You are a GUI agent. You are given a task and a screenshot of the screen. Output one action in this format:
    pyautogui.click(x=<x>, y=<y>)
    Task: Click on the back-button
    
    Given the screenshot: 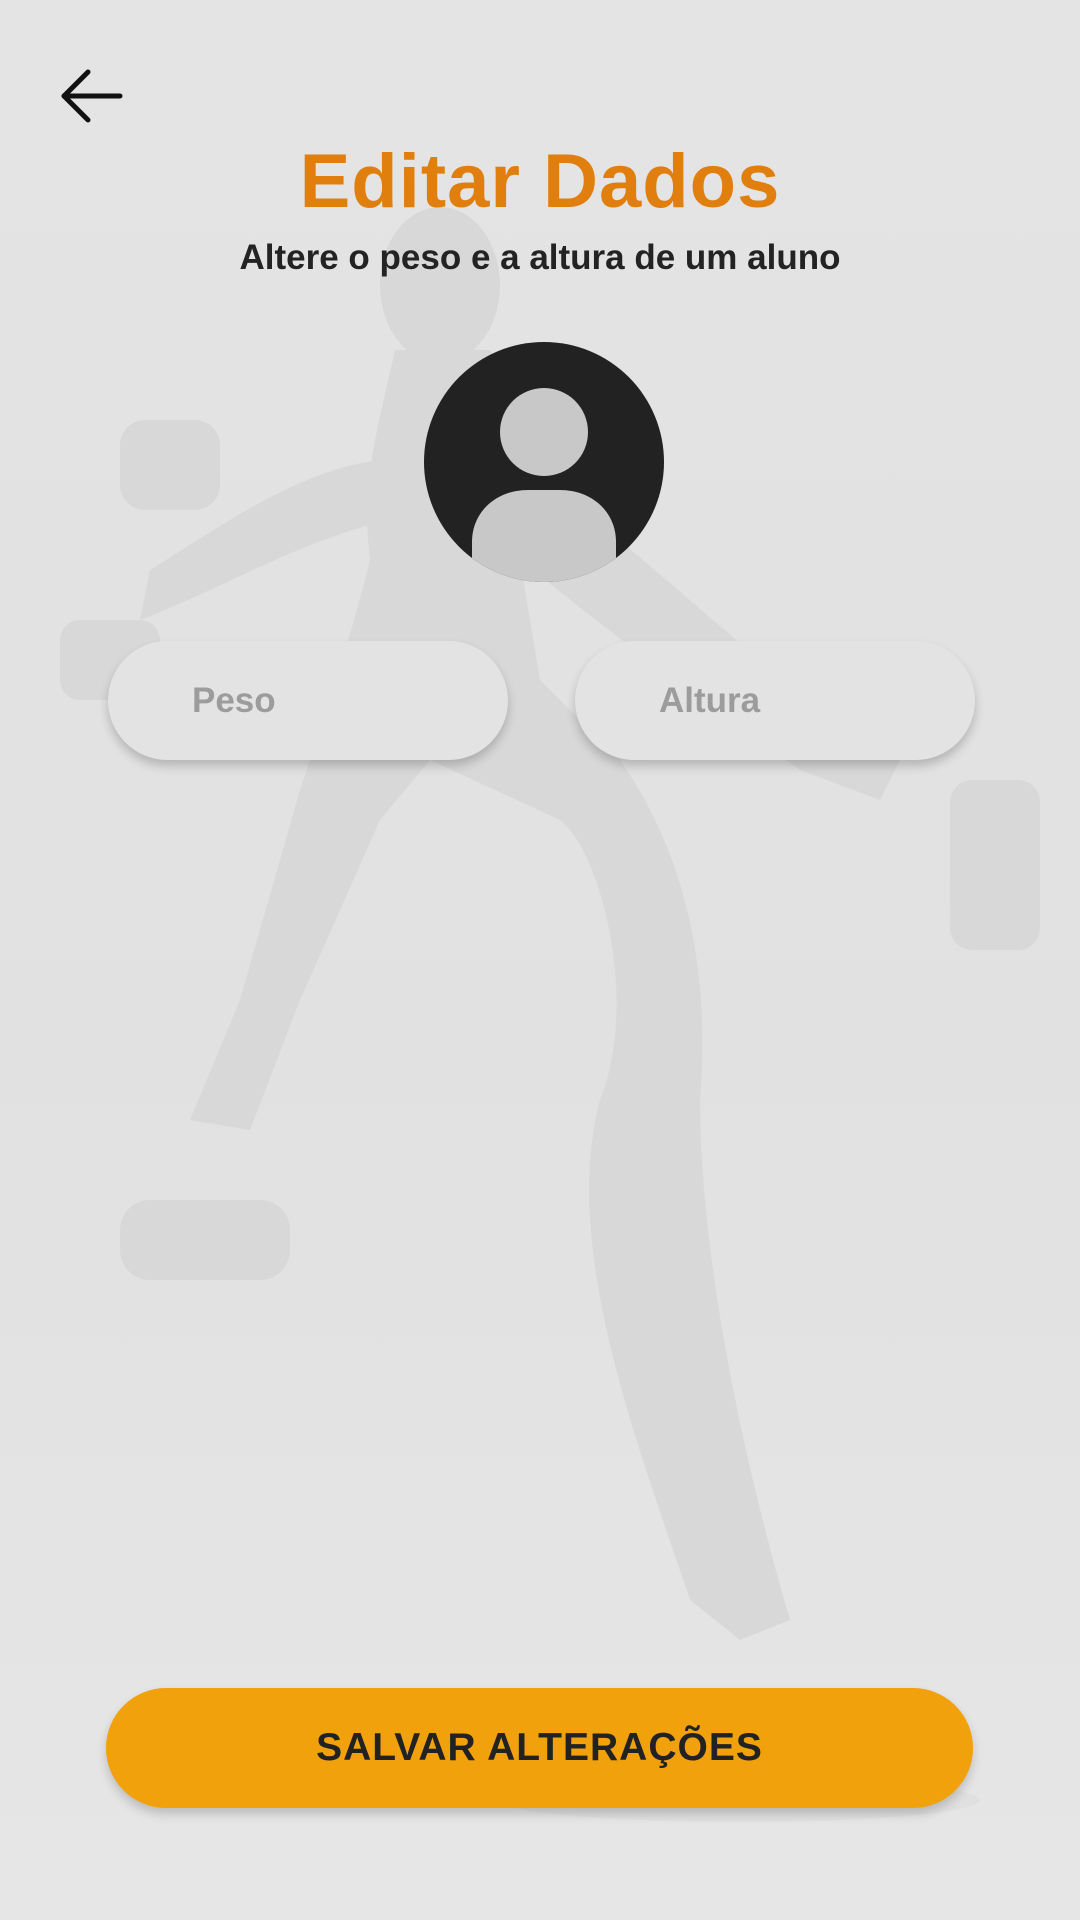 What is the action you would take?
    pyautogui.click(x=95, y=96)
    